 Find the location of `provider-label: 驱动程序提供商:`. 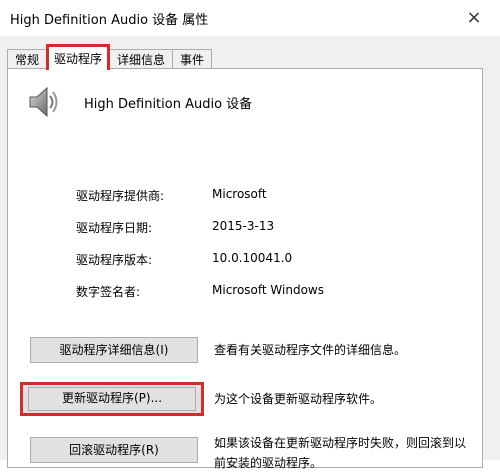

provider-label: 驱动程序提供商: is located at coordinates (120, 196).